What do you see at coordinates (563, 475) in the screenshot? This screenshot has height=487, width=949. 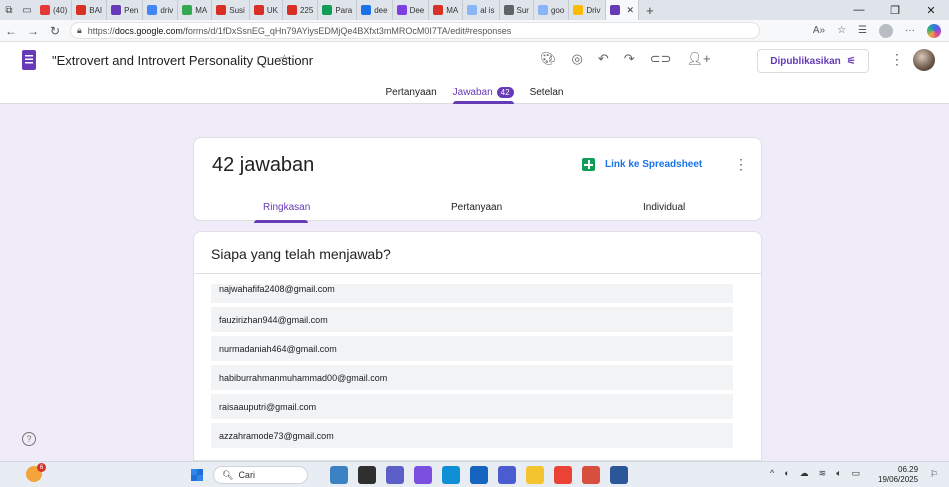 I see `chrome-icon` at bounding box center [563, 475].